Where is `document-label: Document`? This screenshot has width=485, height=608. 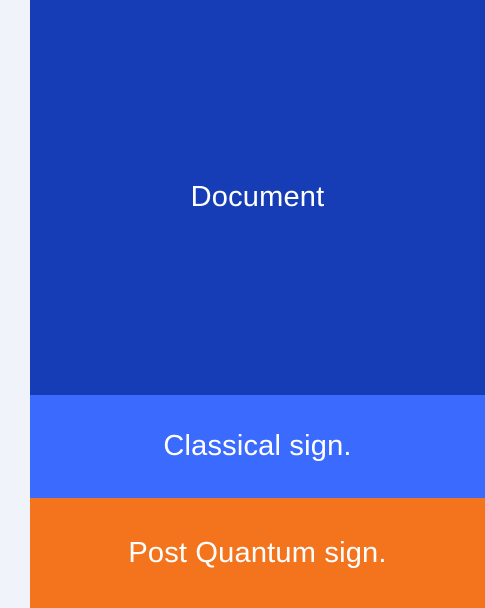
document-label: Document is located at coordinates (257, 197).